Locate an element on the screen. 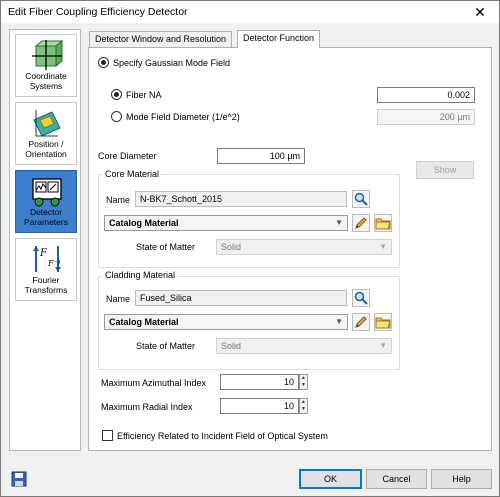 Image resolution: width=500 pixels, height=497 pixels. gaussian-mode-label: Specify Gaussian Mode Field is located at coordinates (172, 63).